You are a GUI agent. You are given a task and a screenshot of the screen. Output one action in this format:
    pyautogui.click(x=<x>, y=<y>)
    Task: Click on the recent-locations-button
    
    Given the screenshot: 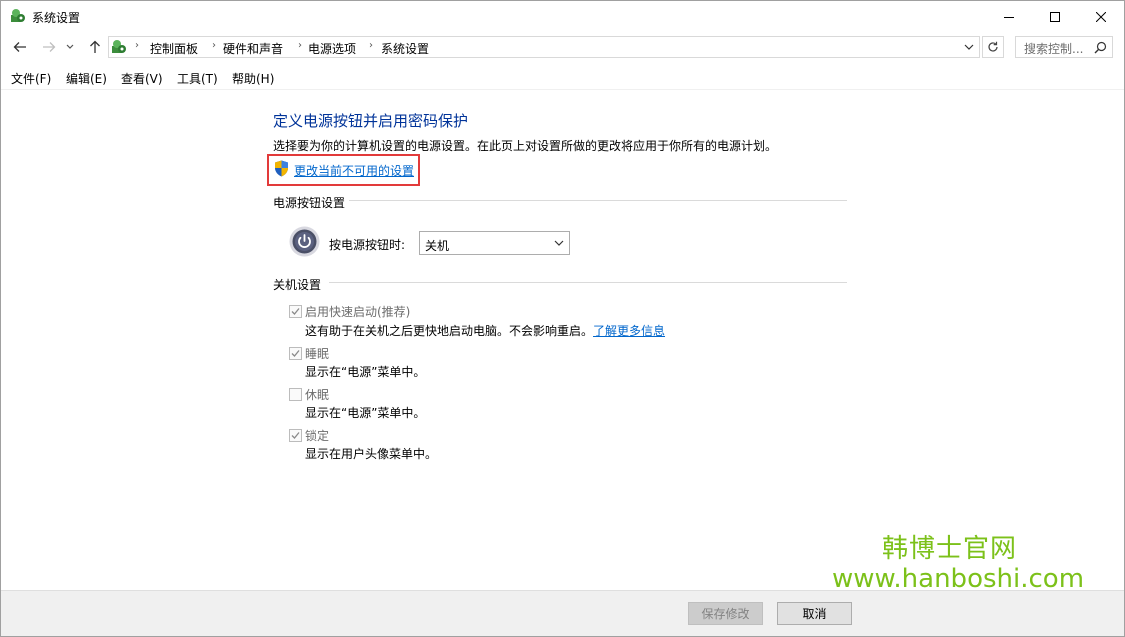 What is the action you would take?
    pyautogui.click(x=70, y=47)
    